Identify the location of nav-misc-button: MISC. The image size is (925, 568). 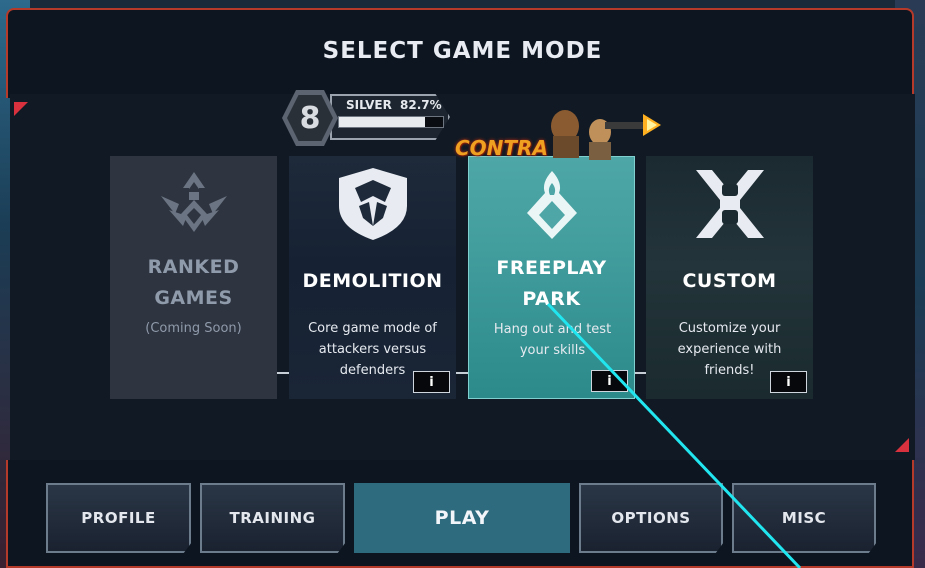
(804, 518).